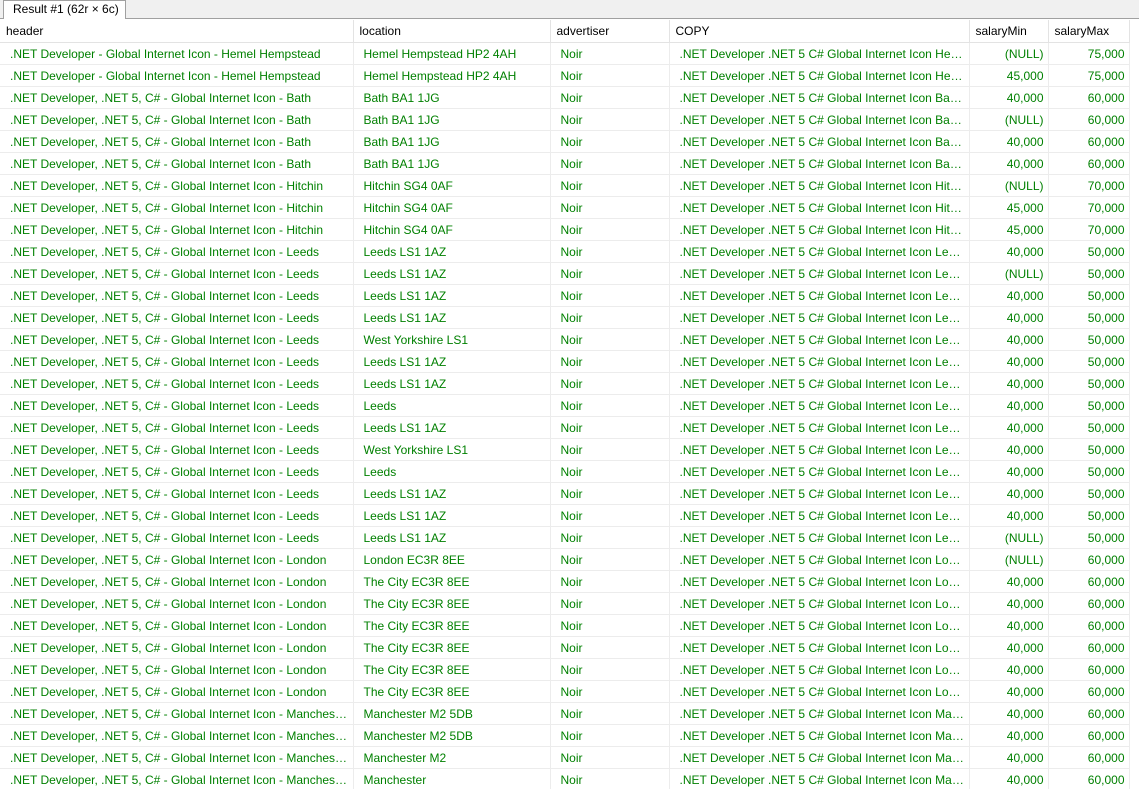 This screenshot has height=789, width=1139. What do you see at coordinates (1089, 53) in the screenshot?
I see `cell-salarymax: 75,000` at bounding box center [1089, 53].